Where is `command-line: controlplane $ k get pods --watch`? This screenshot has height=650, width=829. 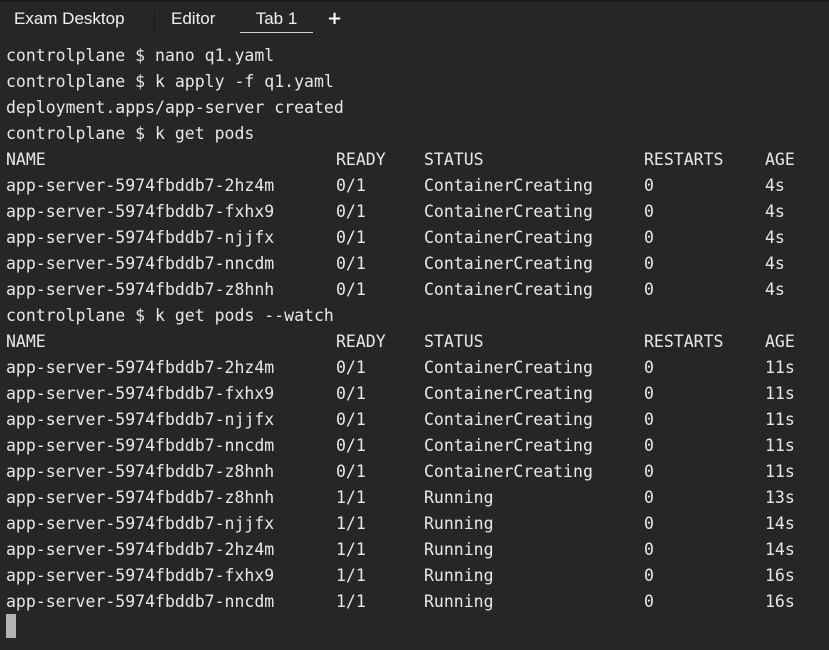 command-line: controlplane $ k get pods --watch is located at coordinates (170, 315).